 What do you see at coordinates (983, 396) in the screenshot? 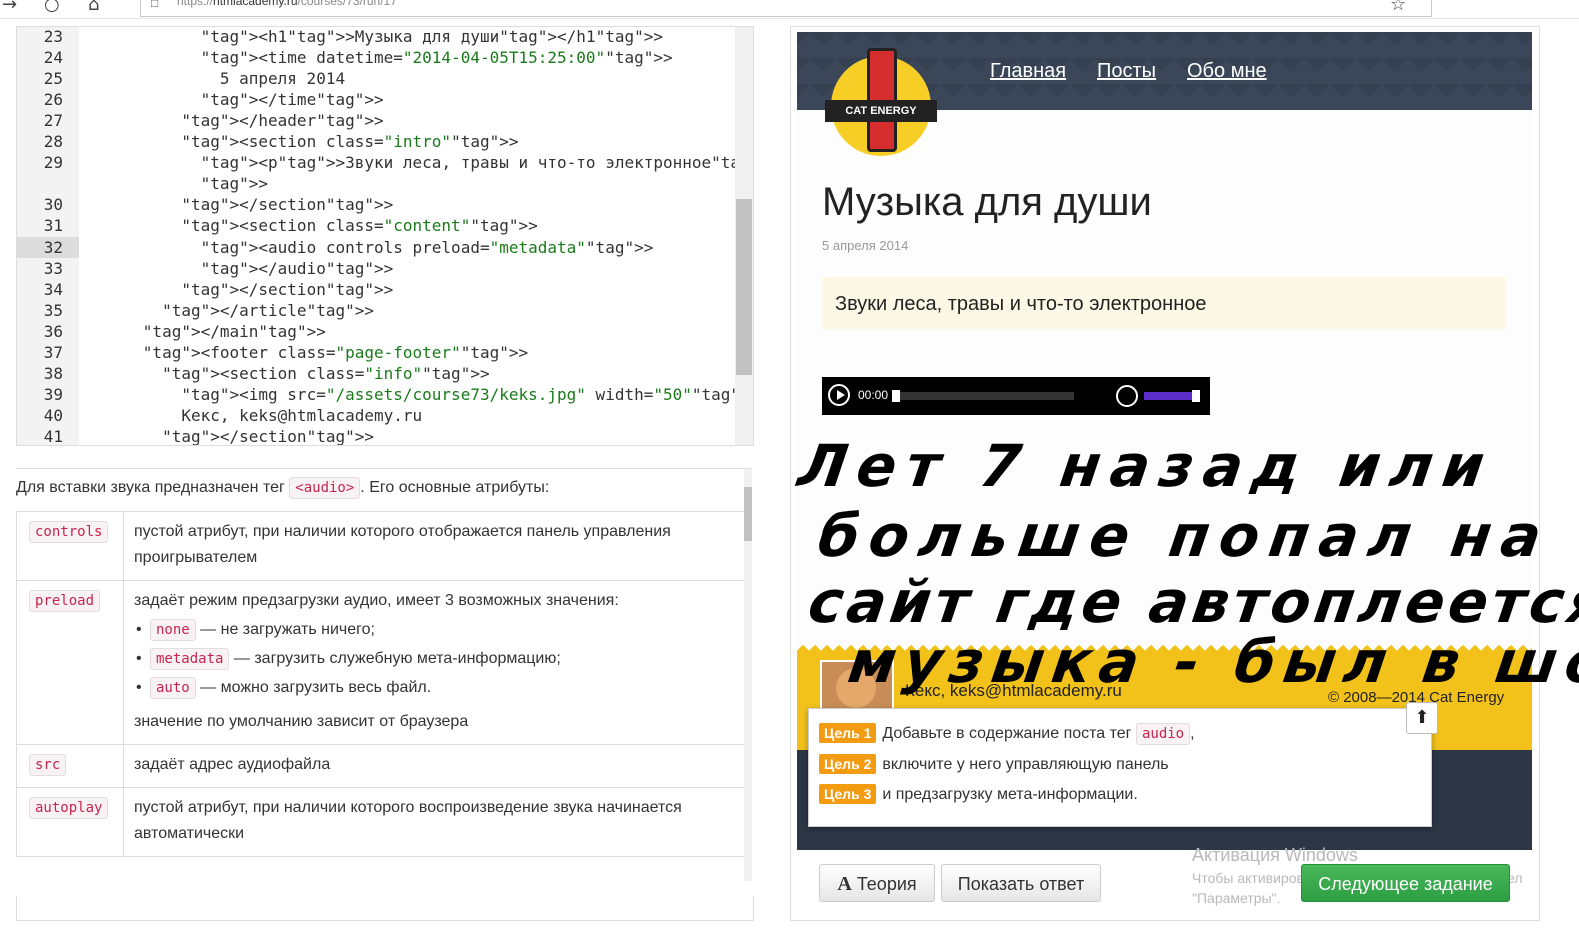
I see `seek-bar` at bounding box center [983, 396].